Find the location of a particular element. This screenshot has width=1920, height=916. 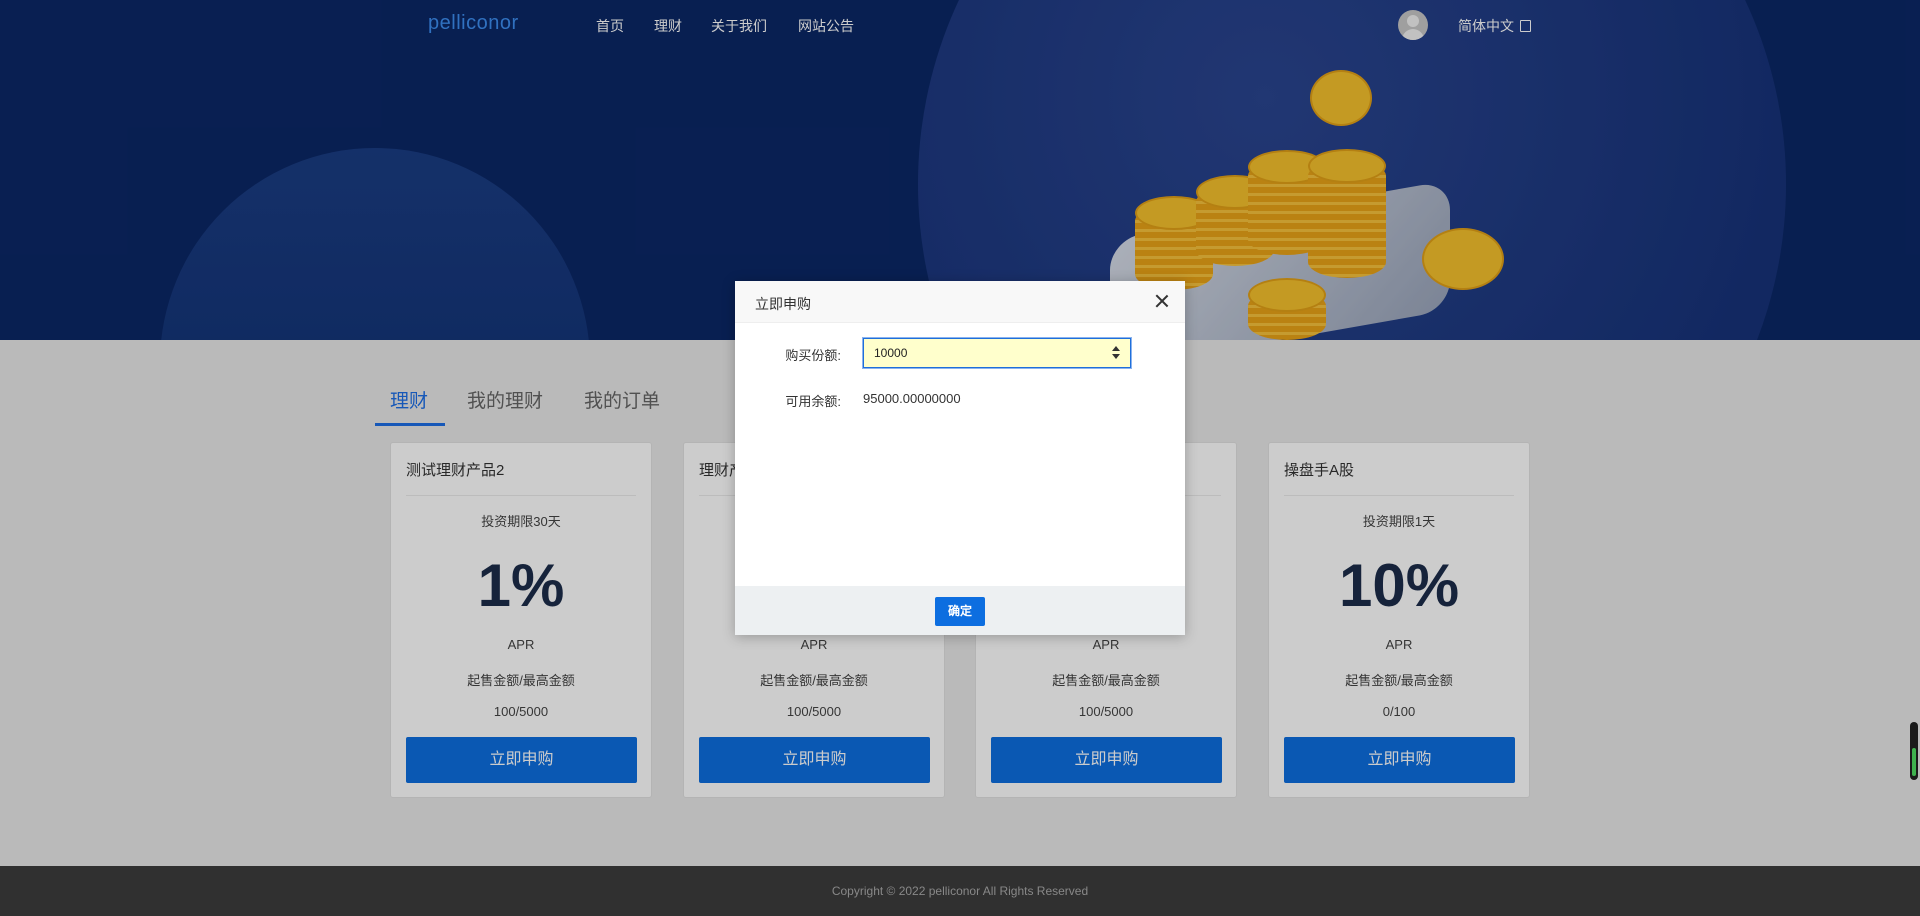

confirm-button: 确定 is located at coordinates (960, 611).